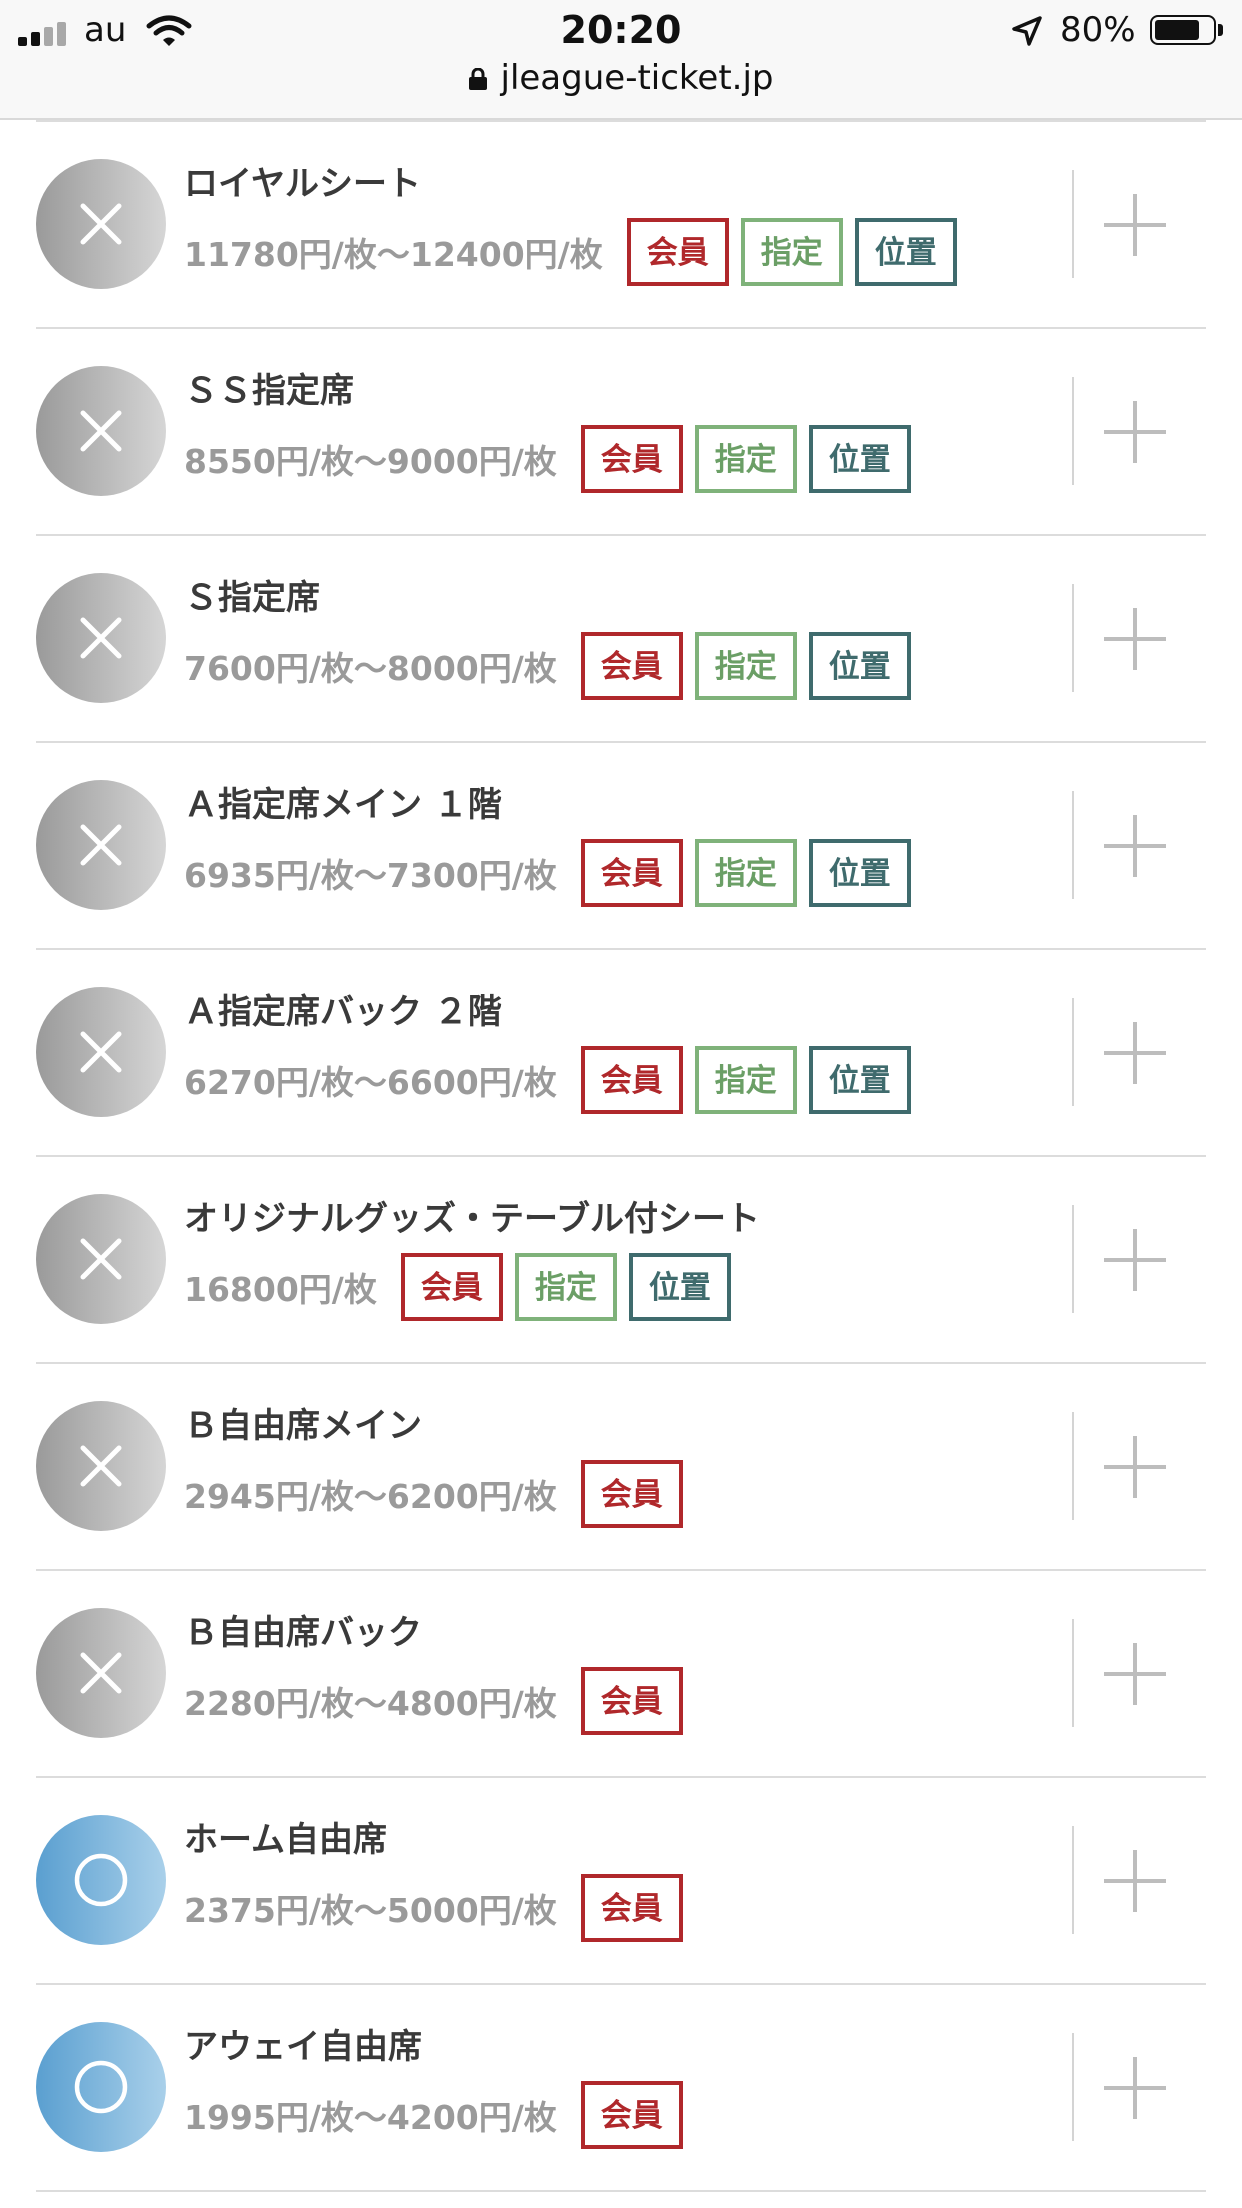 The image size is (1242, 2208). I want to click on price-row: 7600円/枚〜8000円/枚 会員 指定 位置, so click(553, 666).